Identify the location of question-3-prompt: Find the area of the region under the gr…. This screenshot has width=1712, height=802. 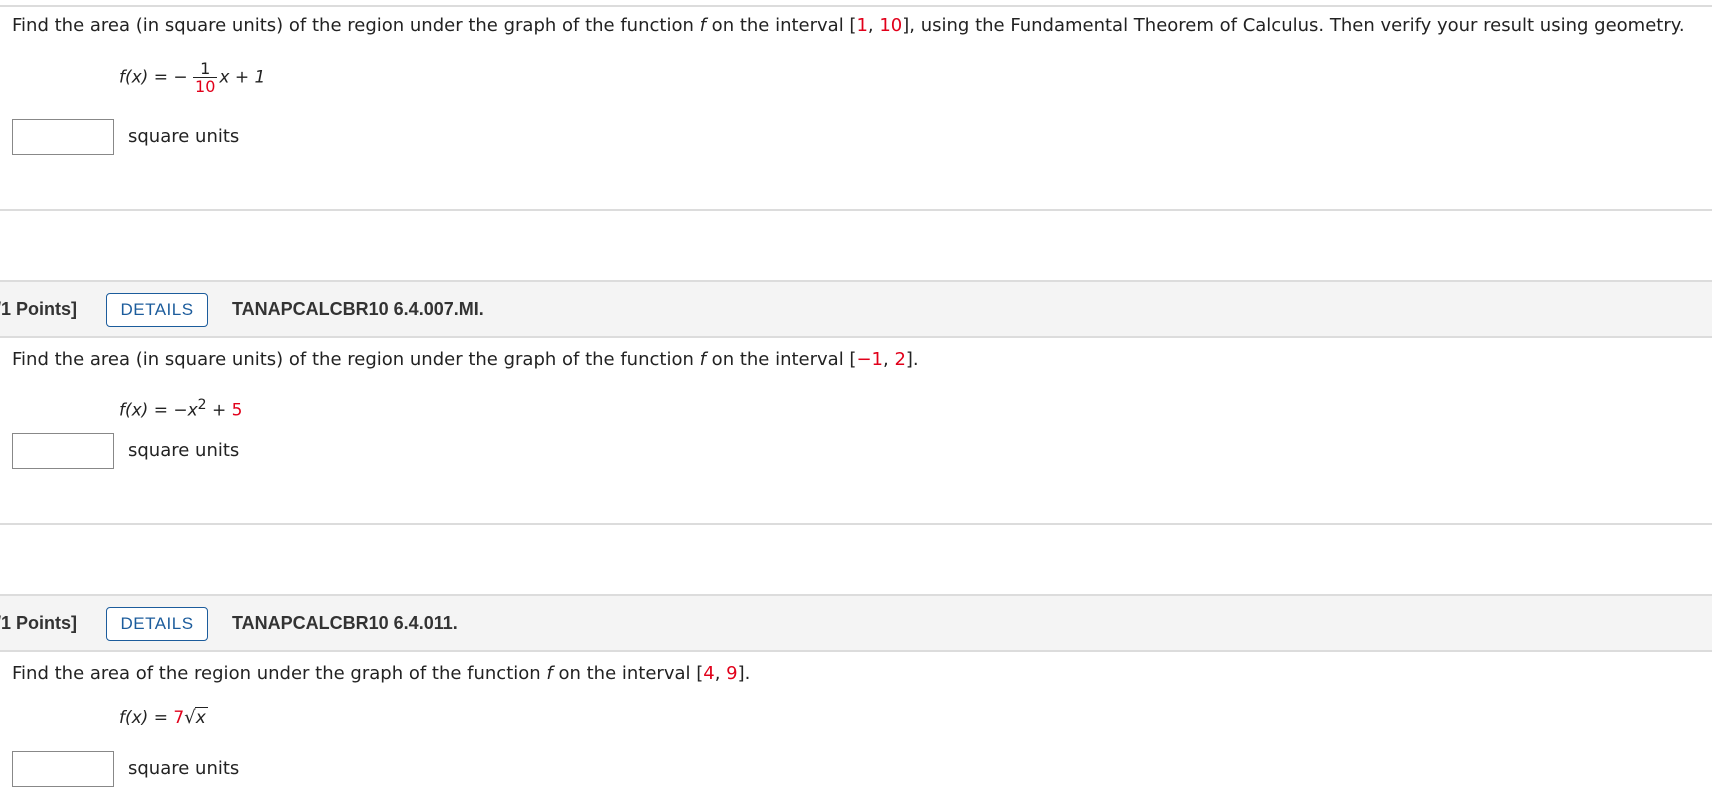
(381, 673).